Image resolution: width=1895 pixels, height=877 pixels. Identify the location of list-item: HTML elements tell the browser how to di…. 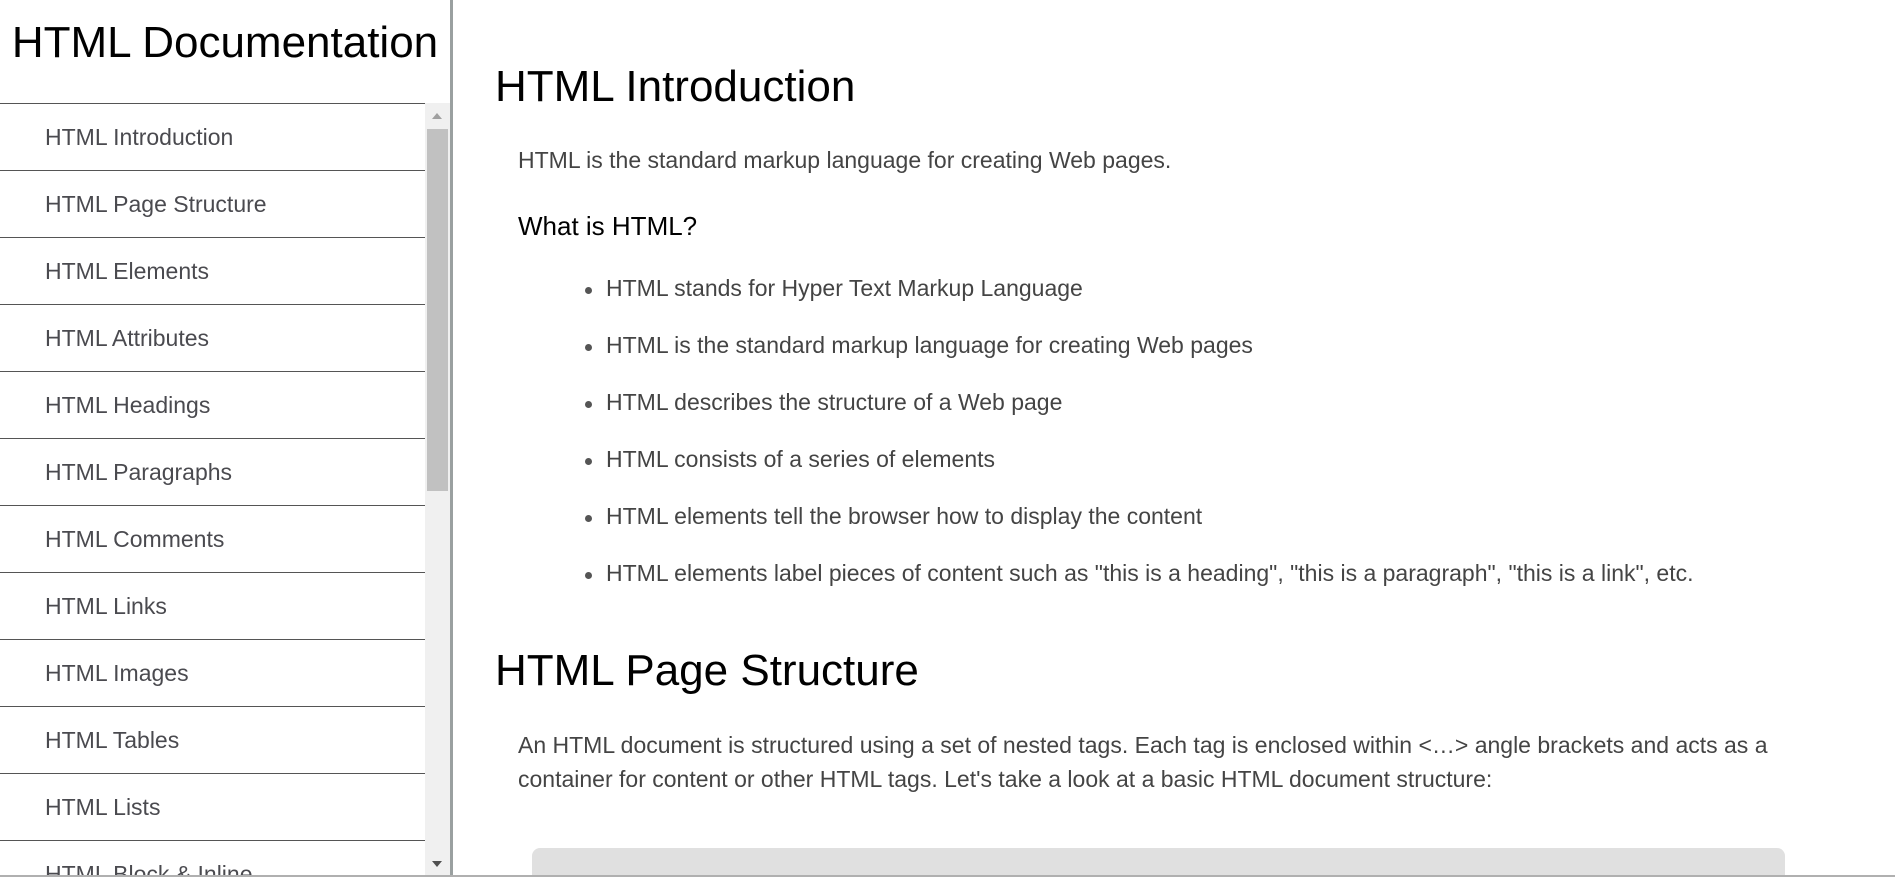
(1139, 531).